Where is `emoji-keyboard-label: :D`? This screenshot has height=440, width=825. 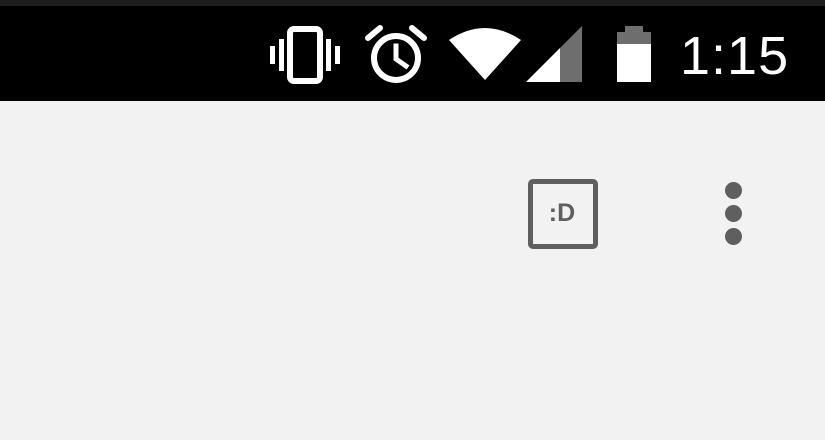
emoji-keyboard-label: :D is located at coordinates (562, 213).